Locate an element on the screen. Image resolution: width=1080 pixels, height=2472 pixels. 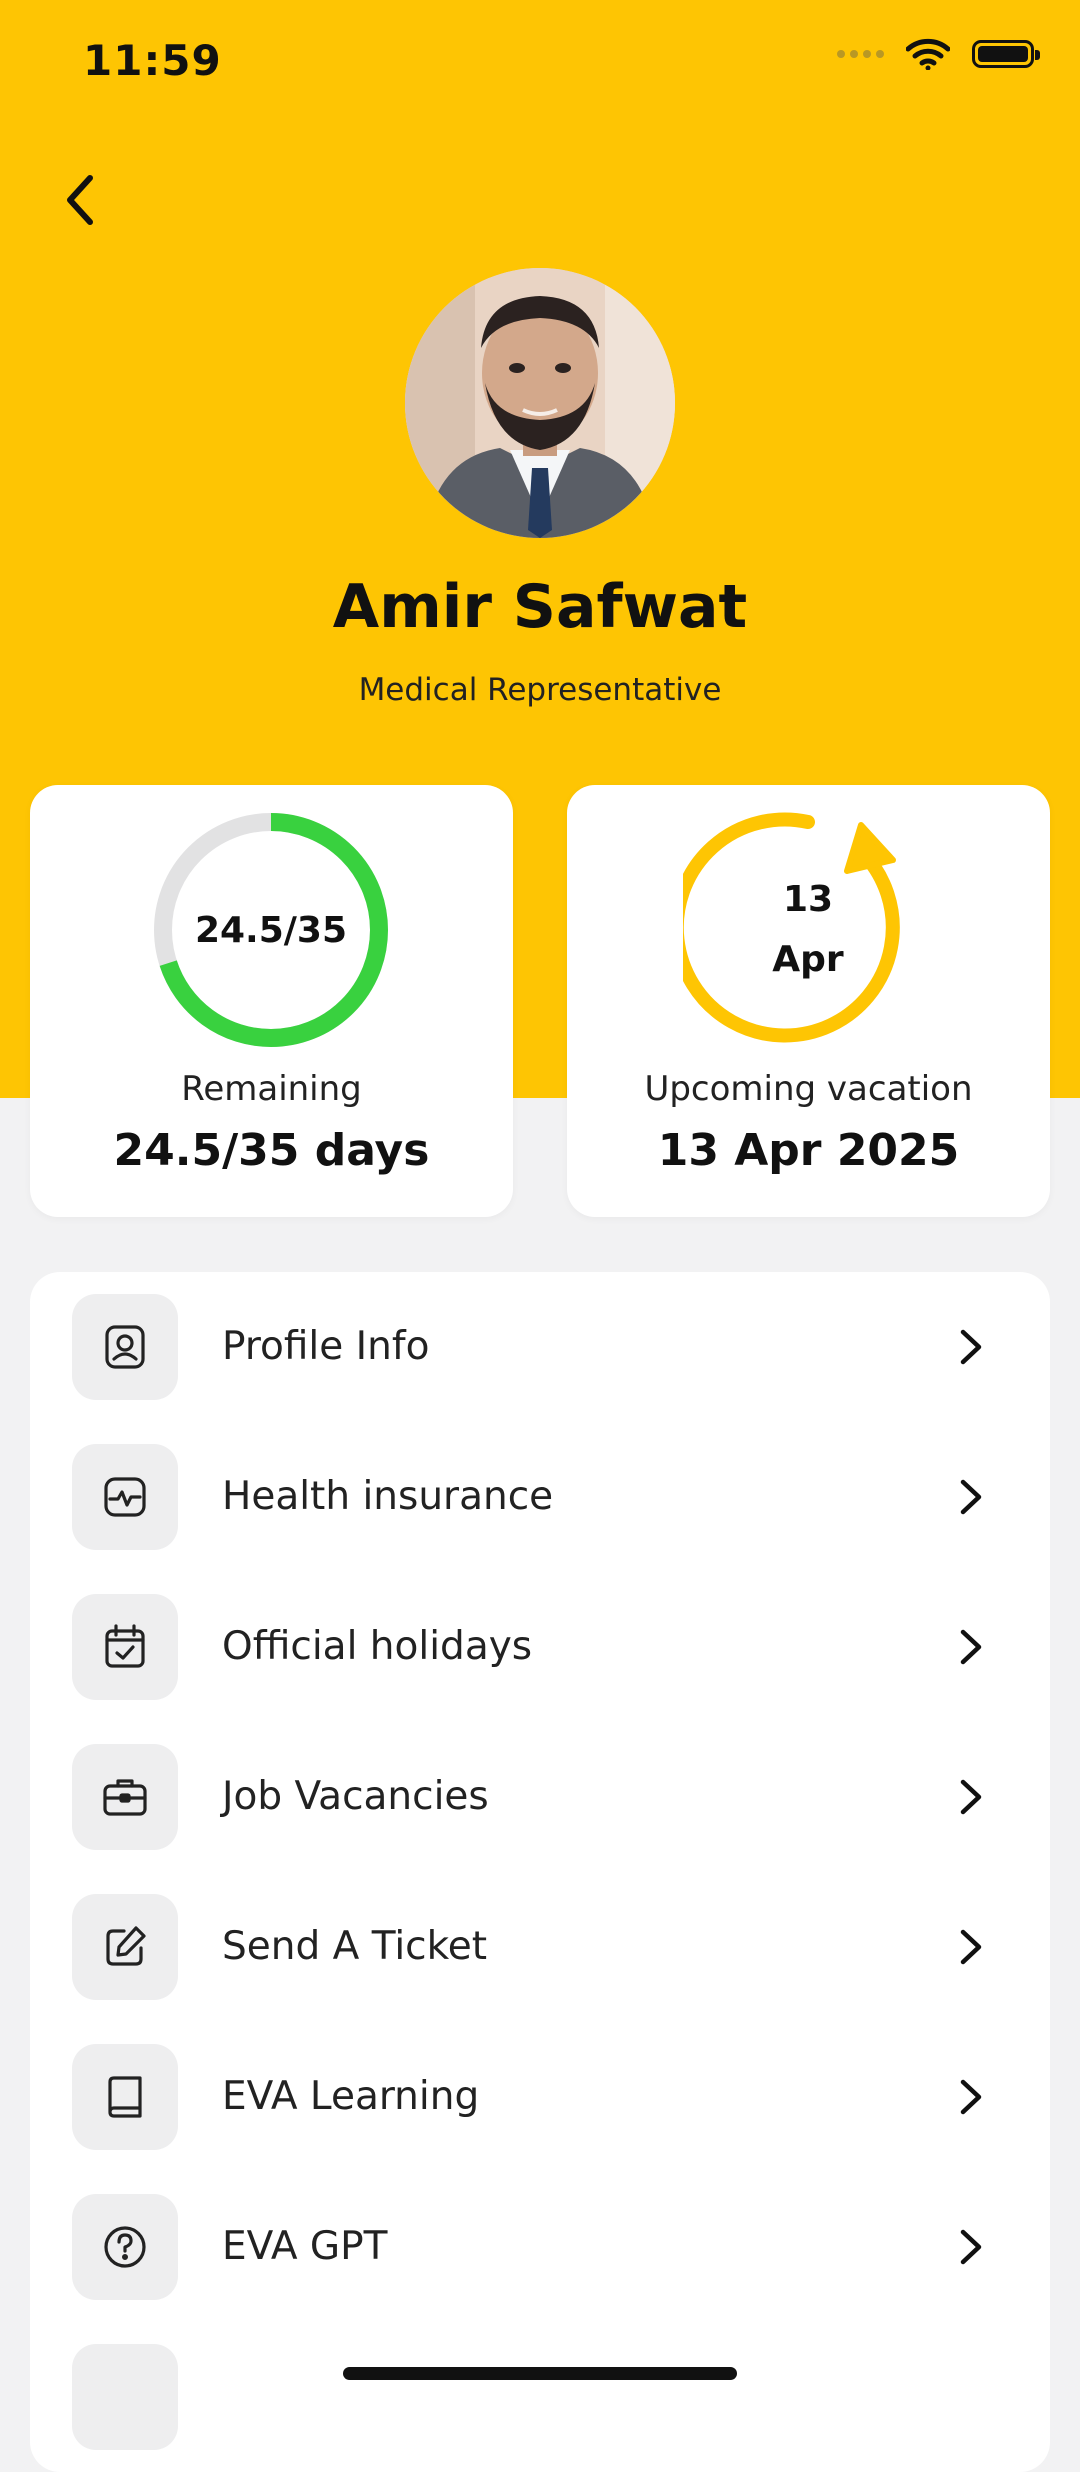
battery-icon is located at coordinates (1006, 54).